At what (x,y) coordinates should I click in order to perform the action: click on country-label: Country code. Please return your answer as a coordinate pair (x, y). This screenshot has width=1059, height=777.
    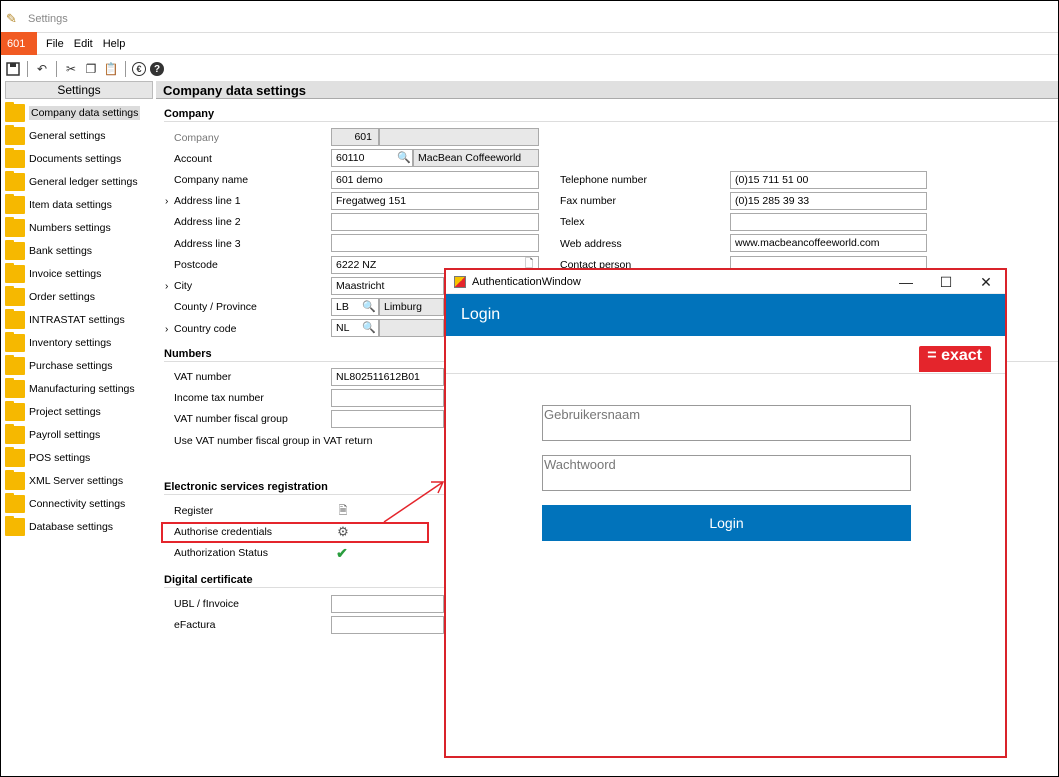
    Looking at the image, I should click on (205, 329).